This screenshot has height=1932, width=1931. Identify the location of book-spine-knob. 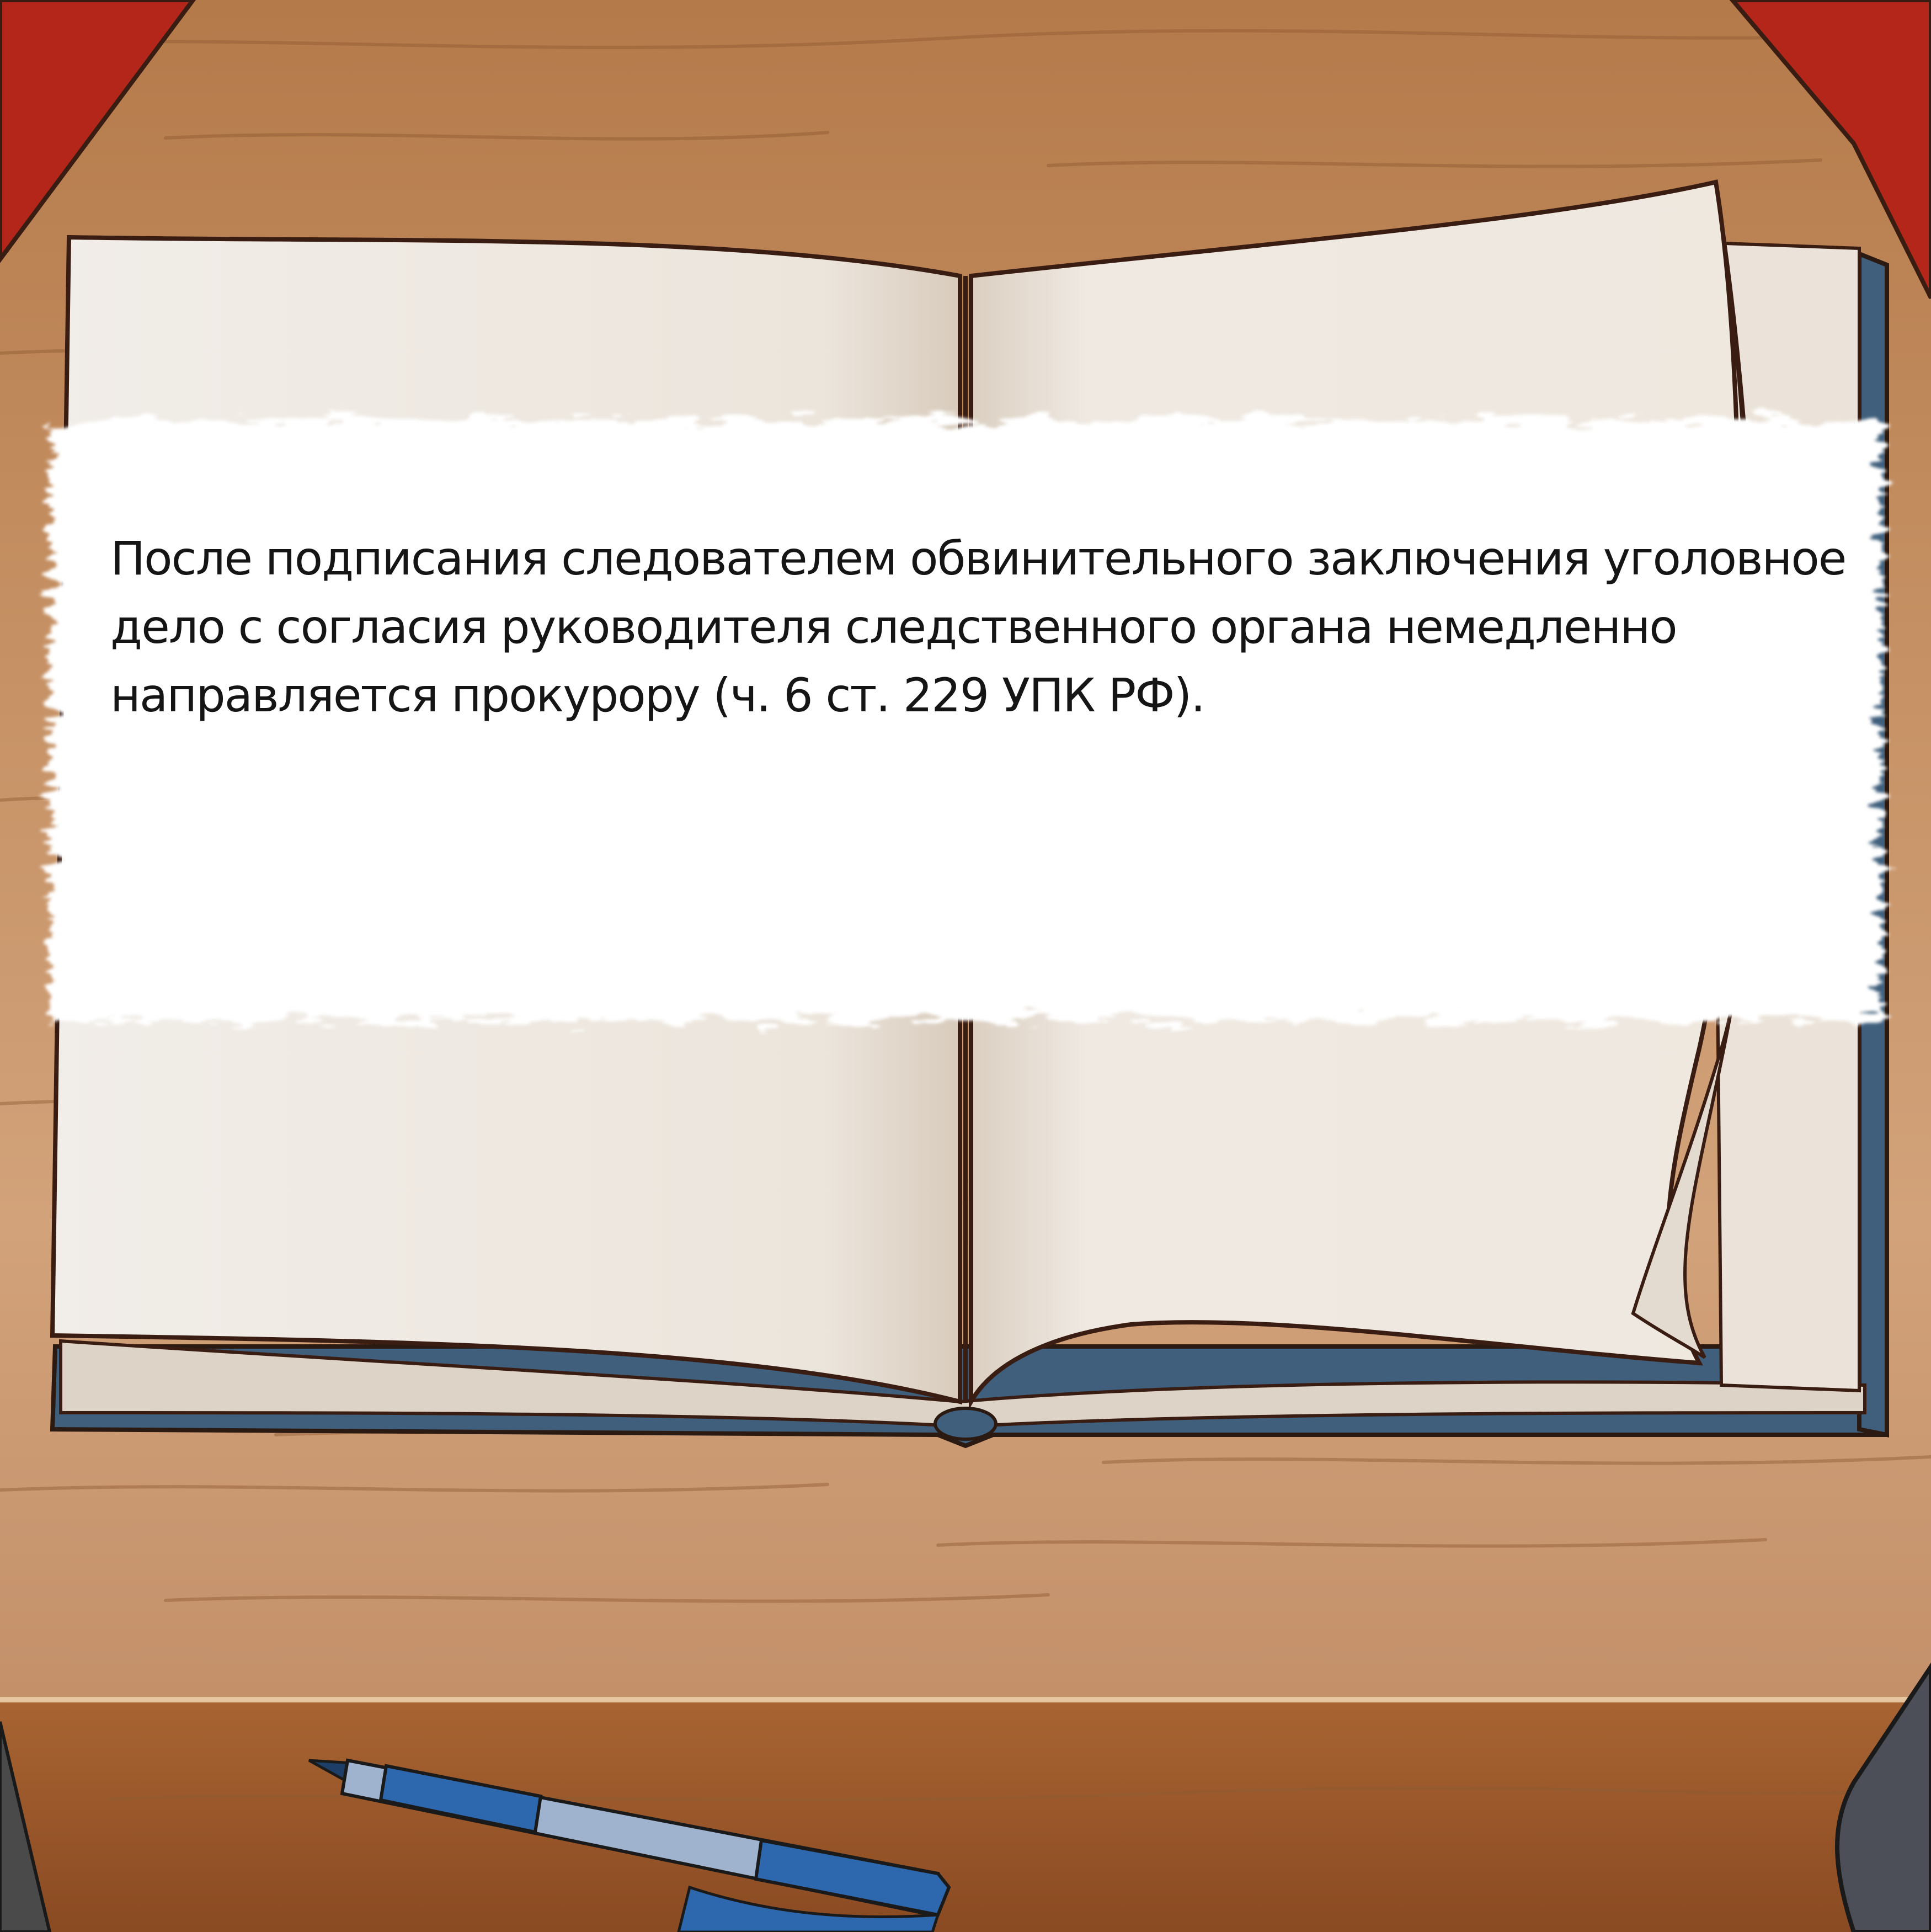
(965, 1424).